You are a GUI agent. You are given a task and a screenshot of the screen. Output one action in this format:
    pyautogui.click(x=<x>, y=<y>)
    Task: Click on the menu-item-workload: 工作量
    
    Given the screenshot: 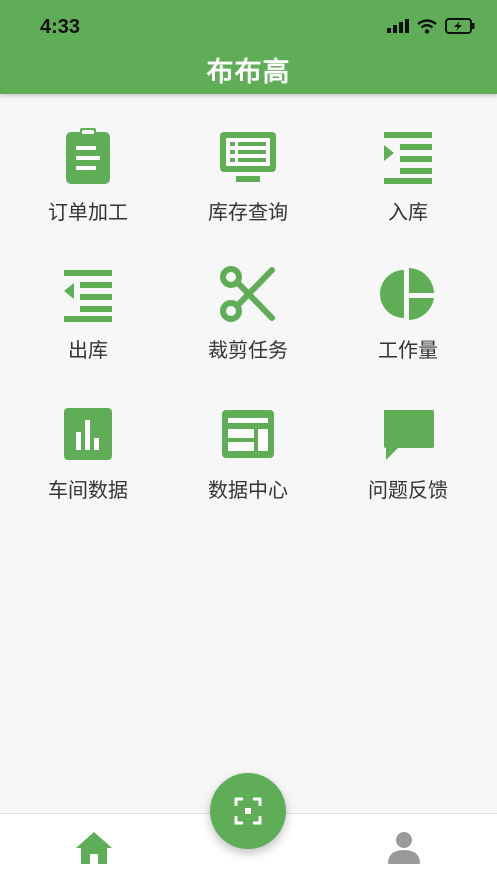 What is the action you would take?
    pyautogui.click(x=408, y=326)
    